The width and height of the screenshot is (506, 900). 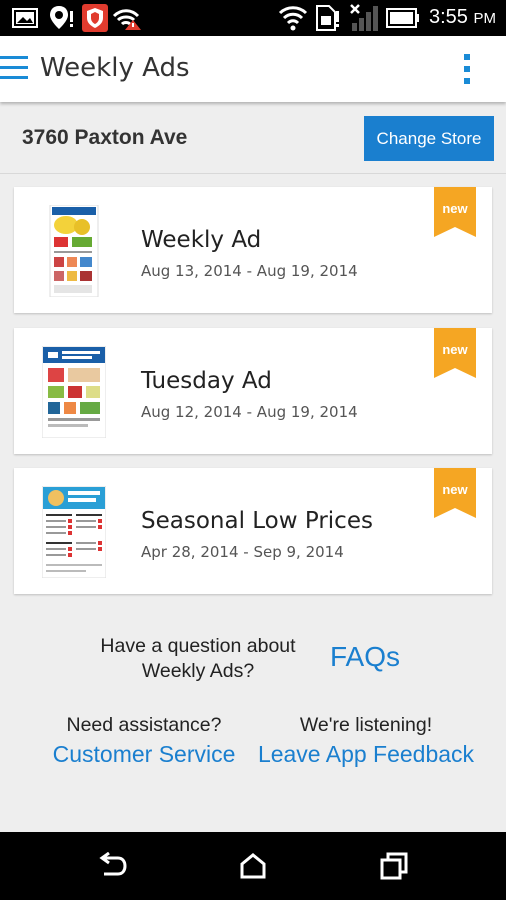 What do you see at coordinates (485, 18) in the screenshot?
I see `status-ampm: PM` at bounding box center [485, 18].